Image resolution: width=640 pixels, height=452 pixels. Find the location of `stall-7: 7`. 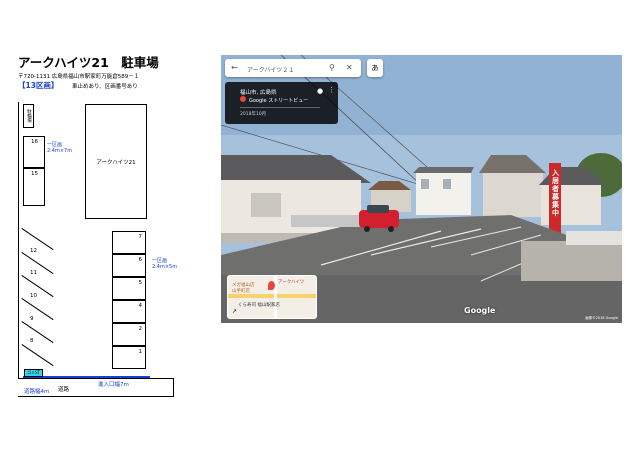

stall-7: 7 is located at coordinates (129, 242).